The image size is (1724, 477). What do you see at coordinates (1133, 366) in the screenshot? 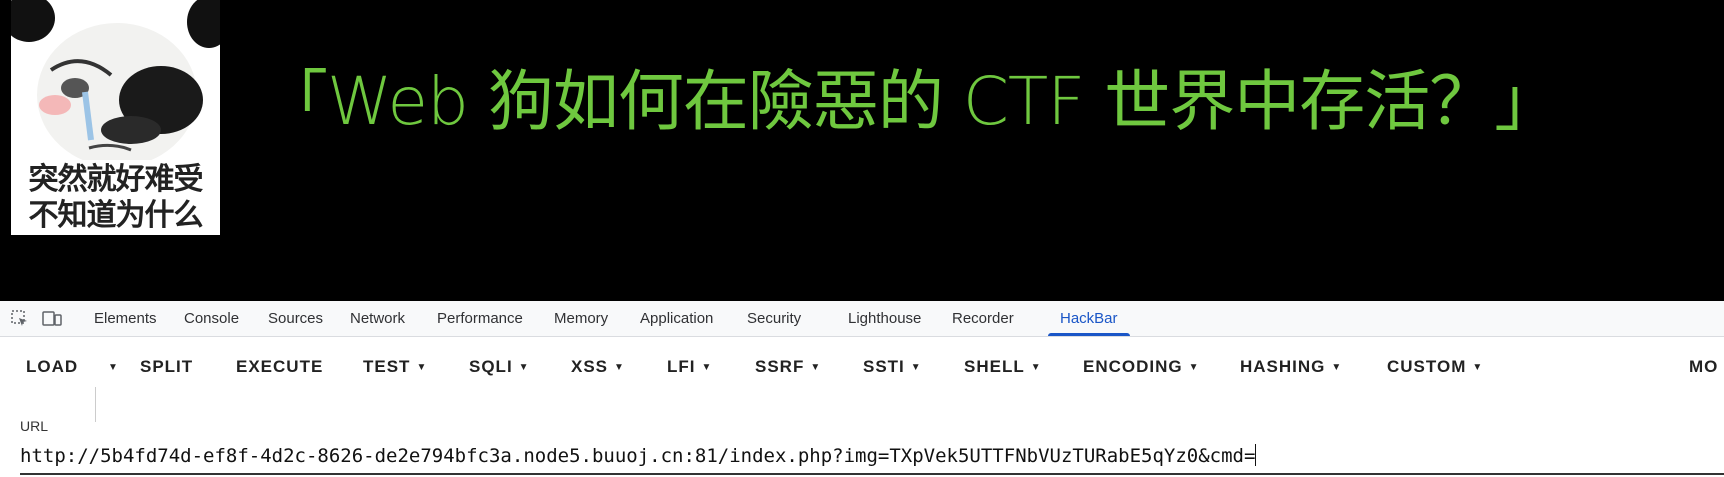
I see `encoding-menu-label: ENCODING` at bounding box center [1133, 366].